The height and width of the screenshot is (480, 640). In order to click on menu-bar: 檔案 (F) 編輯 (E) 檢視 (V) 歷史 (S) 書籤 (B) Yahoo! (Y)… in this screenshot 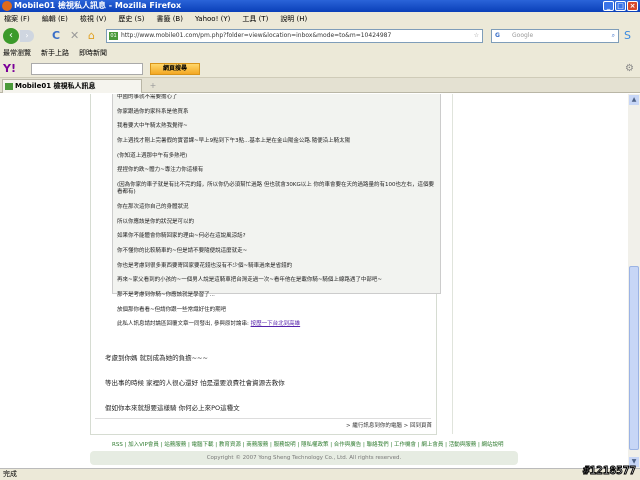, I will do `click(320, 19)`.